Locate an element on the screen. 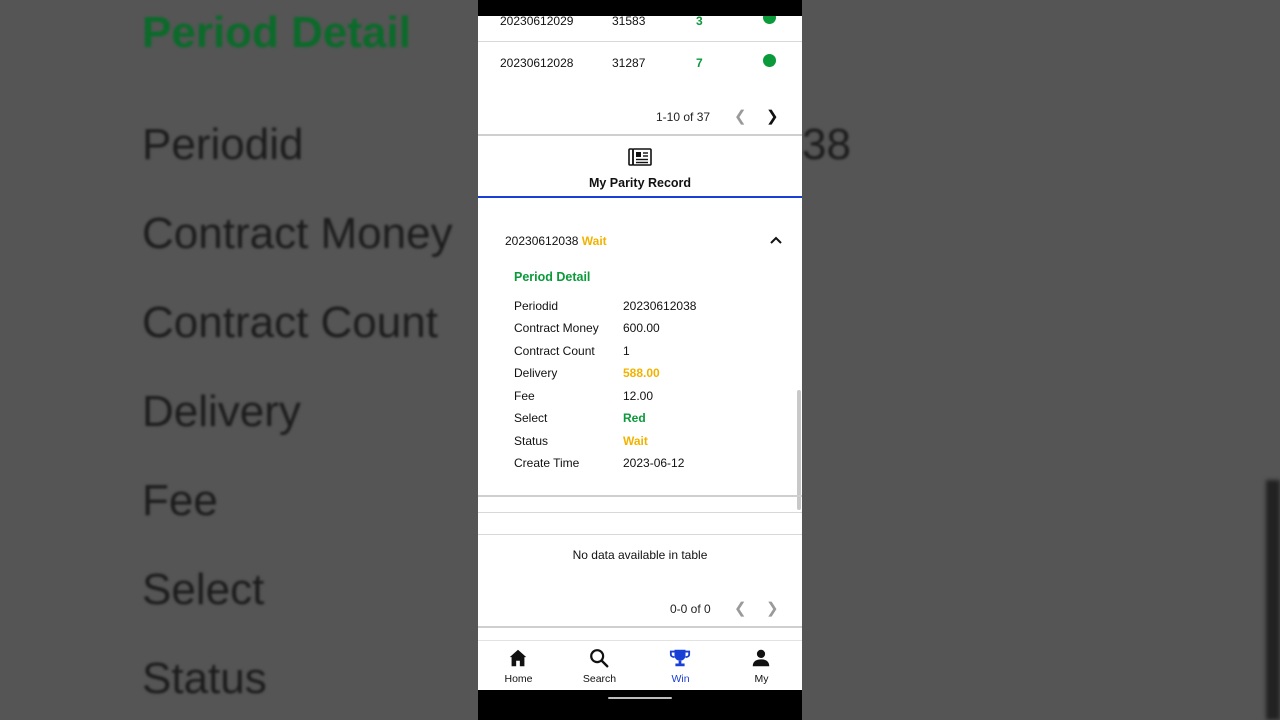 The width and height of the screenshot is (1280, 720). table-row: 20230612028 31287 7 is located at coordinates (640, 65).